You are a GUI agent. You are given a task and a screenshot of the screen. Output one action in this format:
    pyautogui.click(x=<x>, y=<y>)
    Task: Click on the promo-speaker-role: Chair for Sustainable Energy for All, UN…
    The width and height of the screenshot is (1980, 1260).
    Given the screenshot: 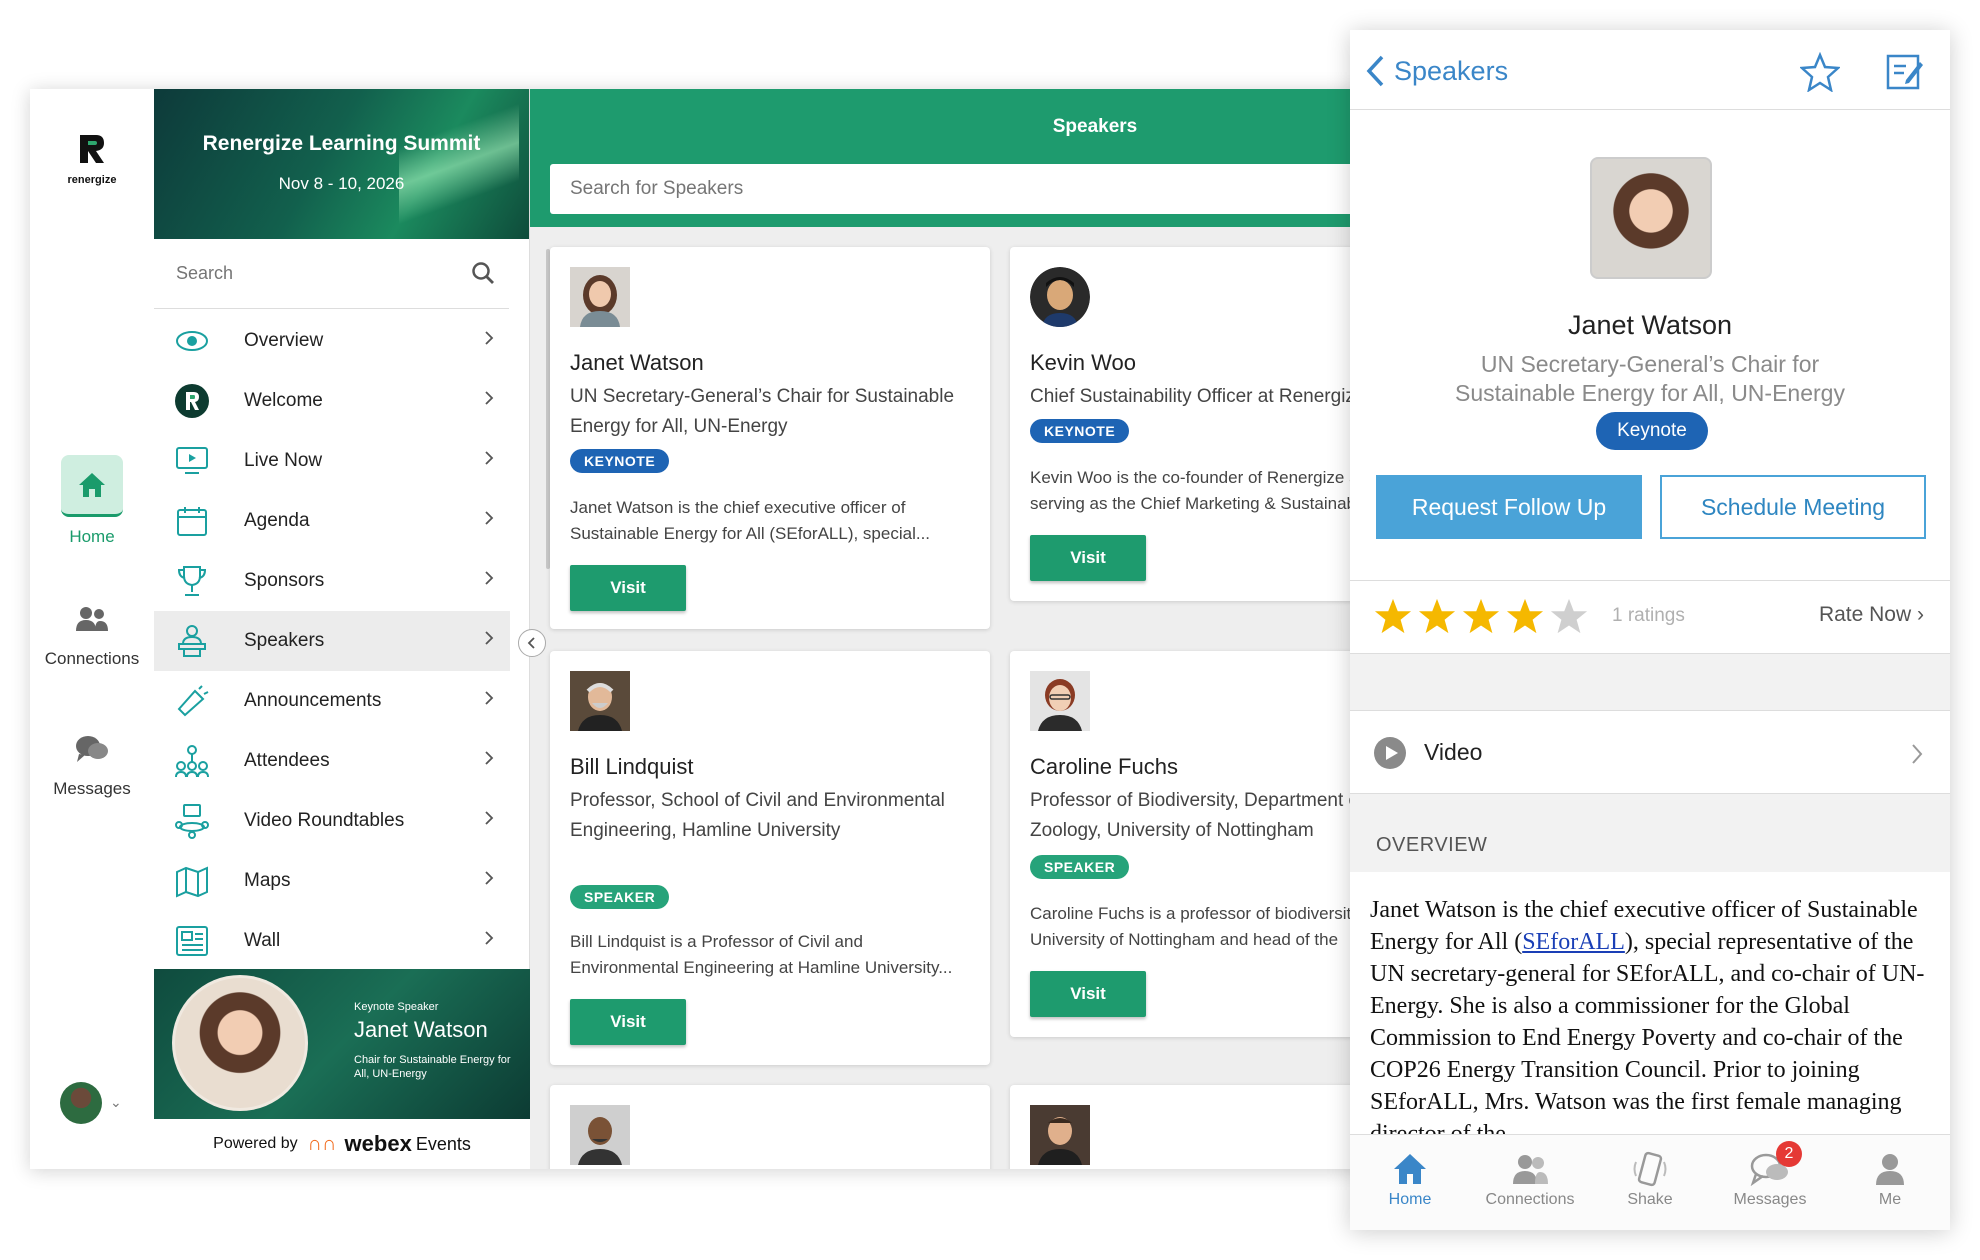 What is the action you would take?
    pyautogui.click(x=432, y=1067)
    